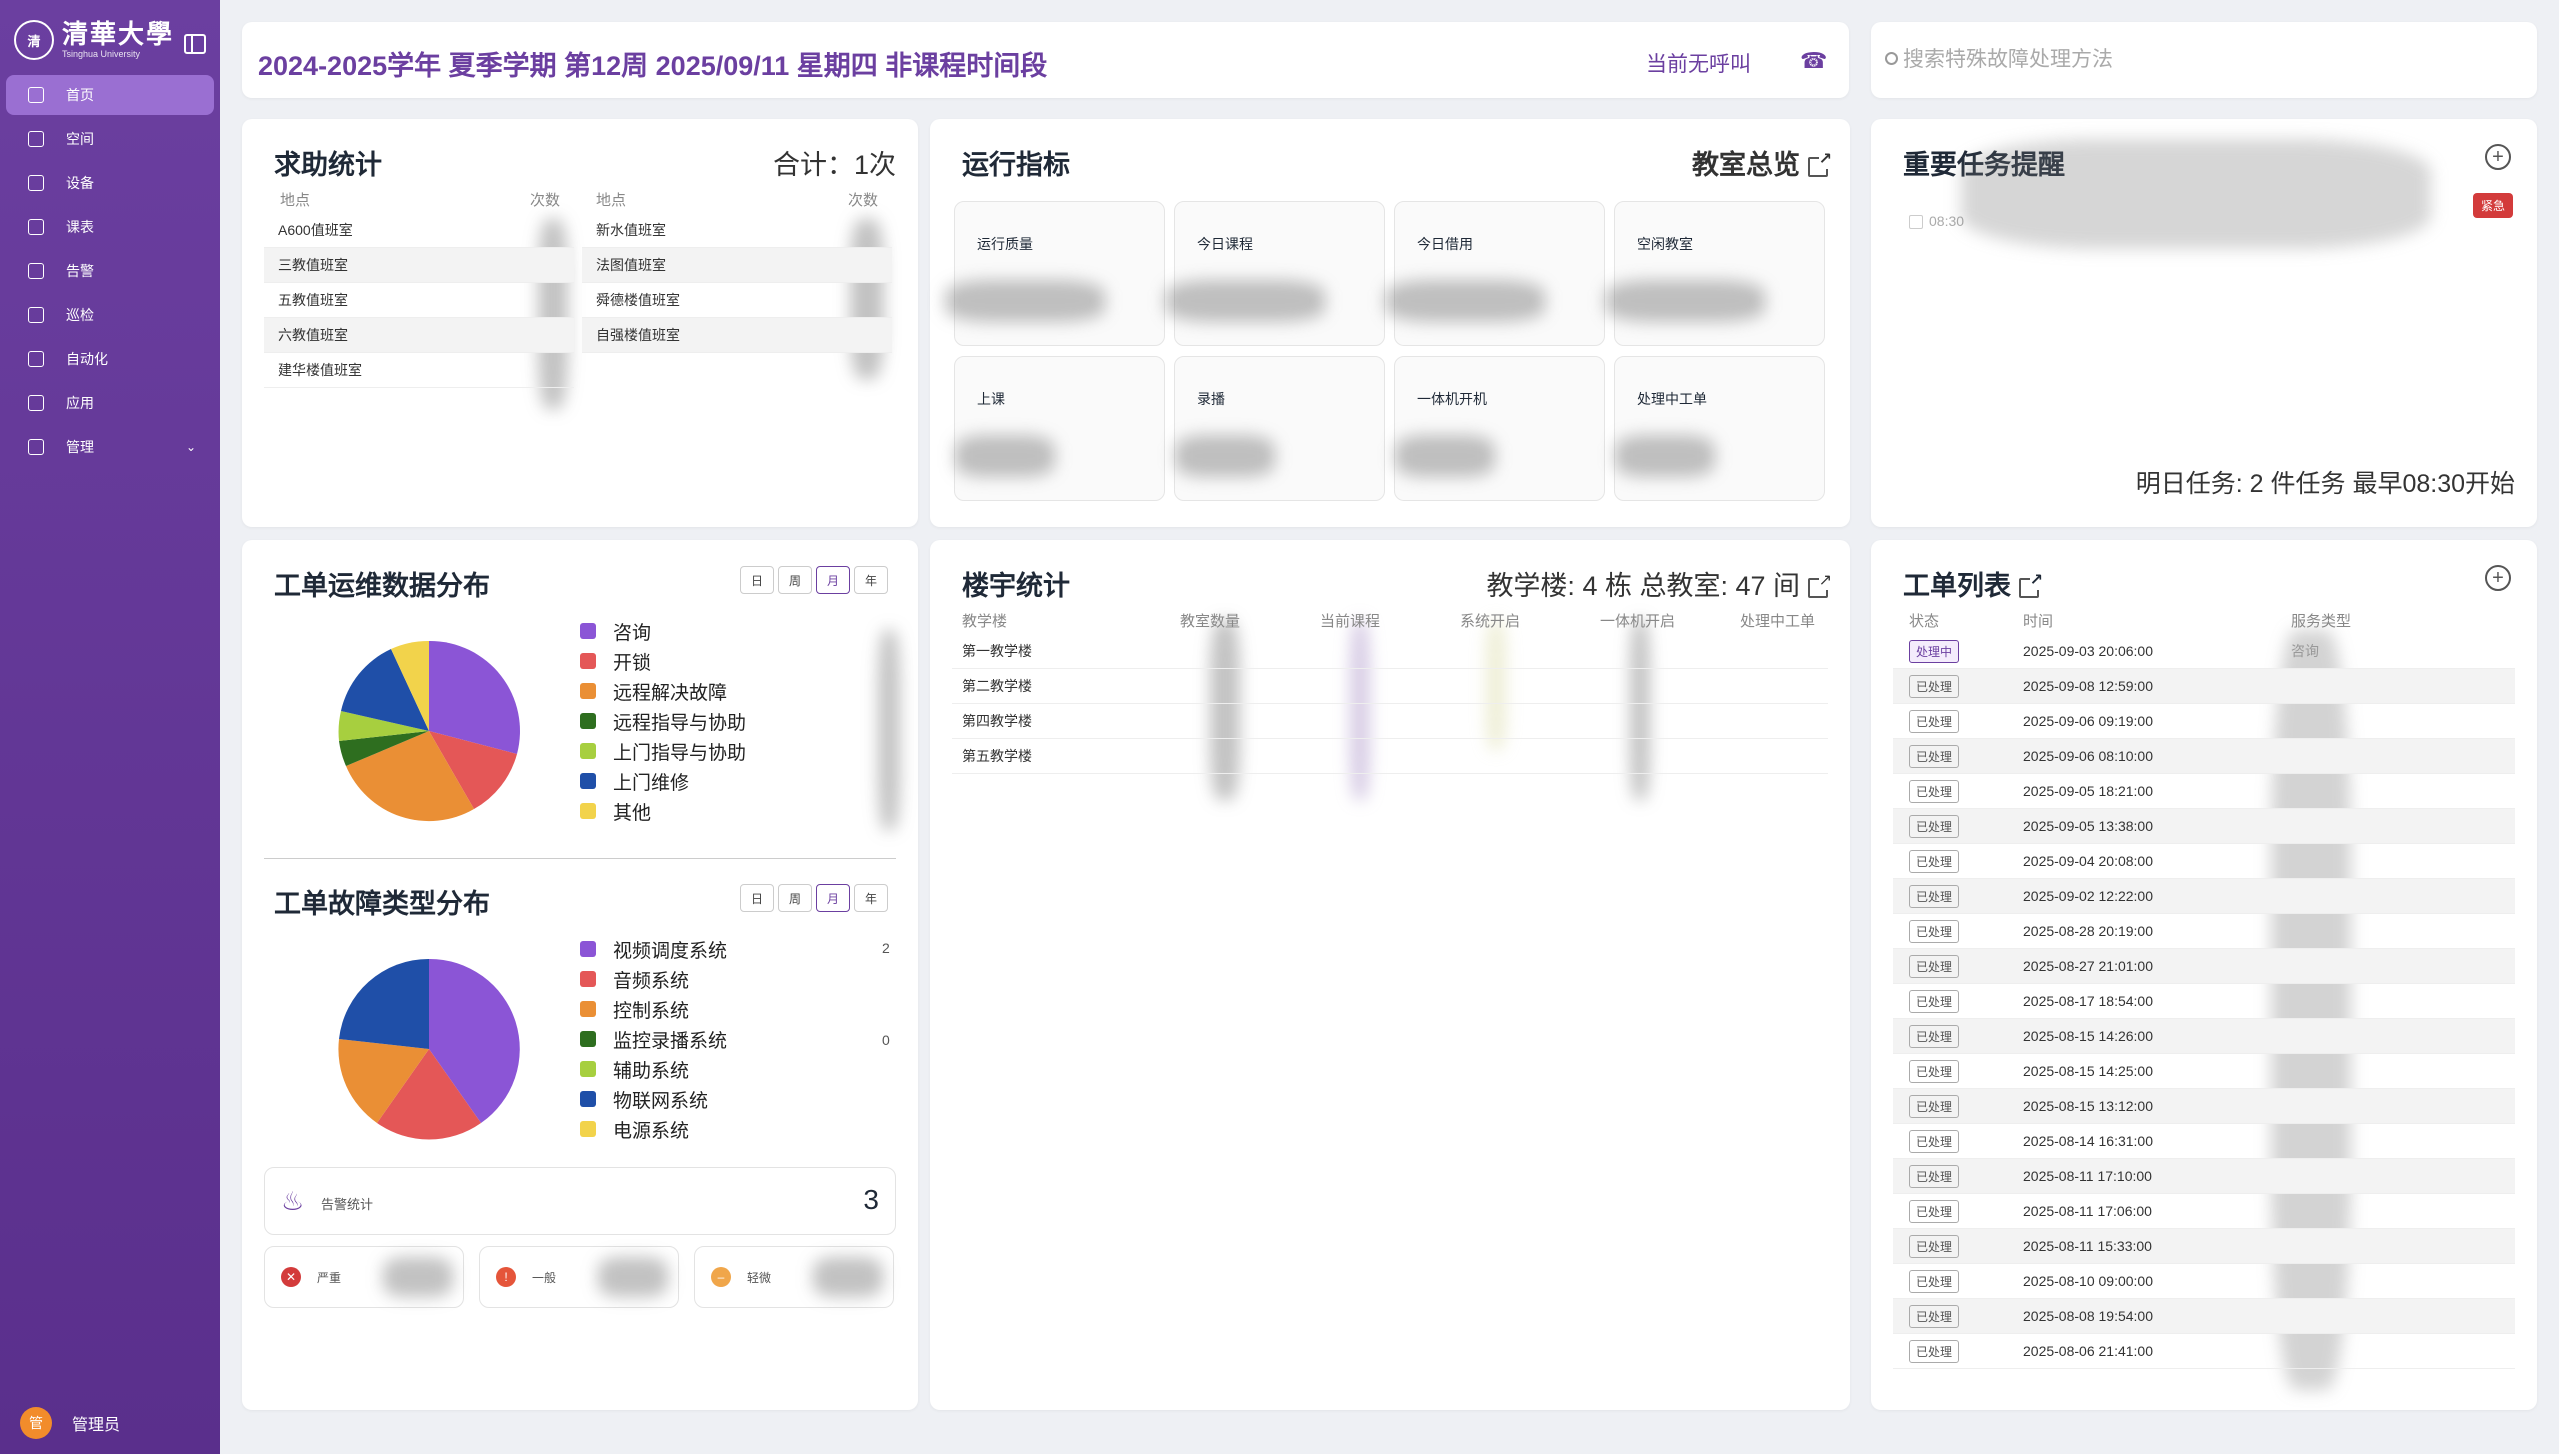 This screenshot has width=2559, height=1454. What do you see at coordinates (663, 751) in the screenshot?
I see `legend-item: 上门指导与协助` at bounding box center [663, 751].